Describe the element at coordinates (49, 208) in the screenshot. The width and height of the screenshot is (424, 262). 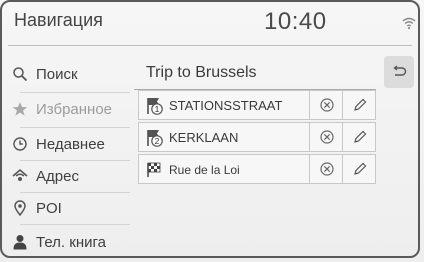
I see `sidebar-item-label: POI` at that location.